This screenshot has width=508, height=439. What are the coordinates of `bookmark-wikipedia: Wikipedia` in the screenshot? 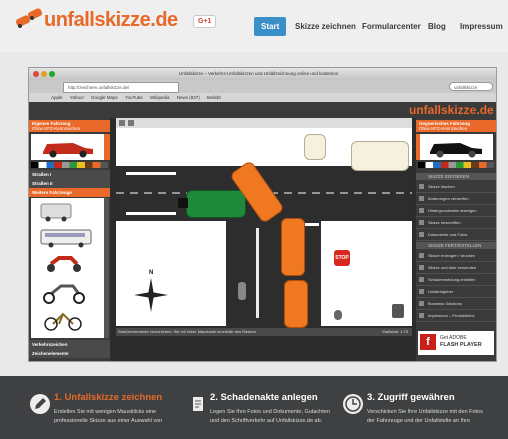 It's located at (160, 97).